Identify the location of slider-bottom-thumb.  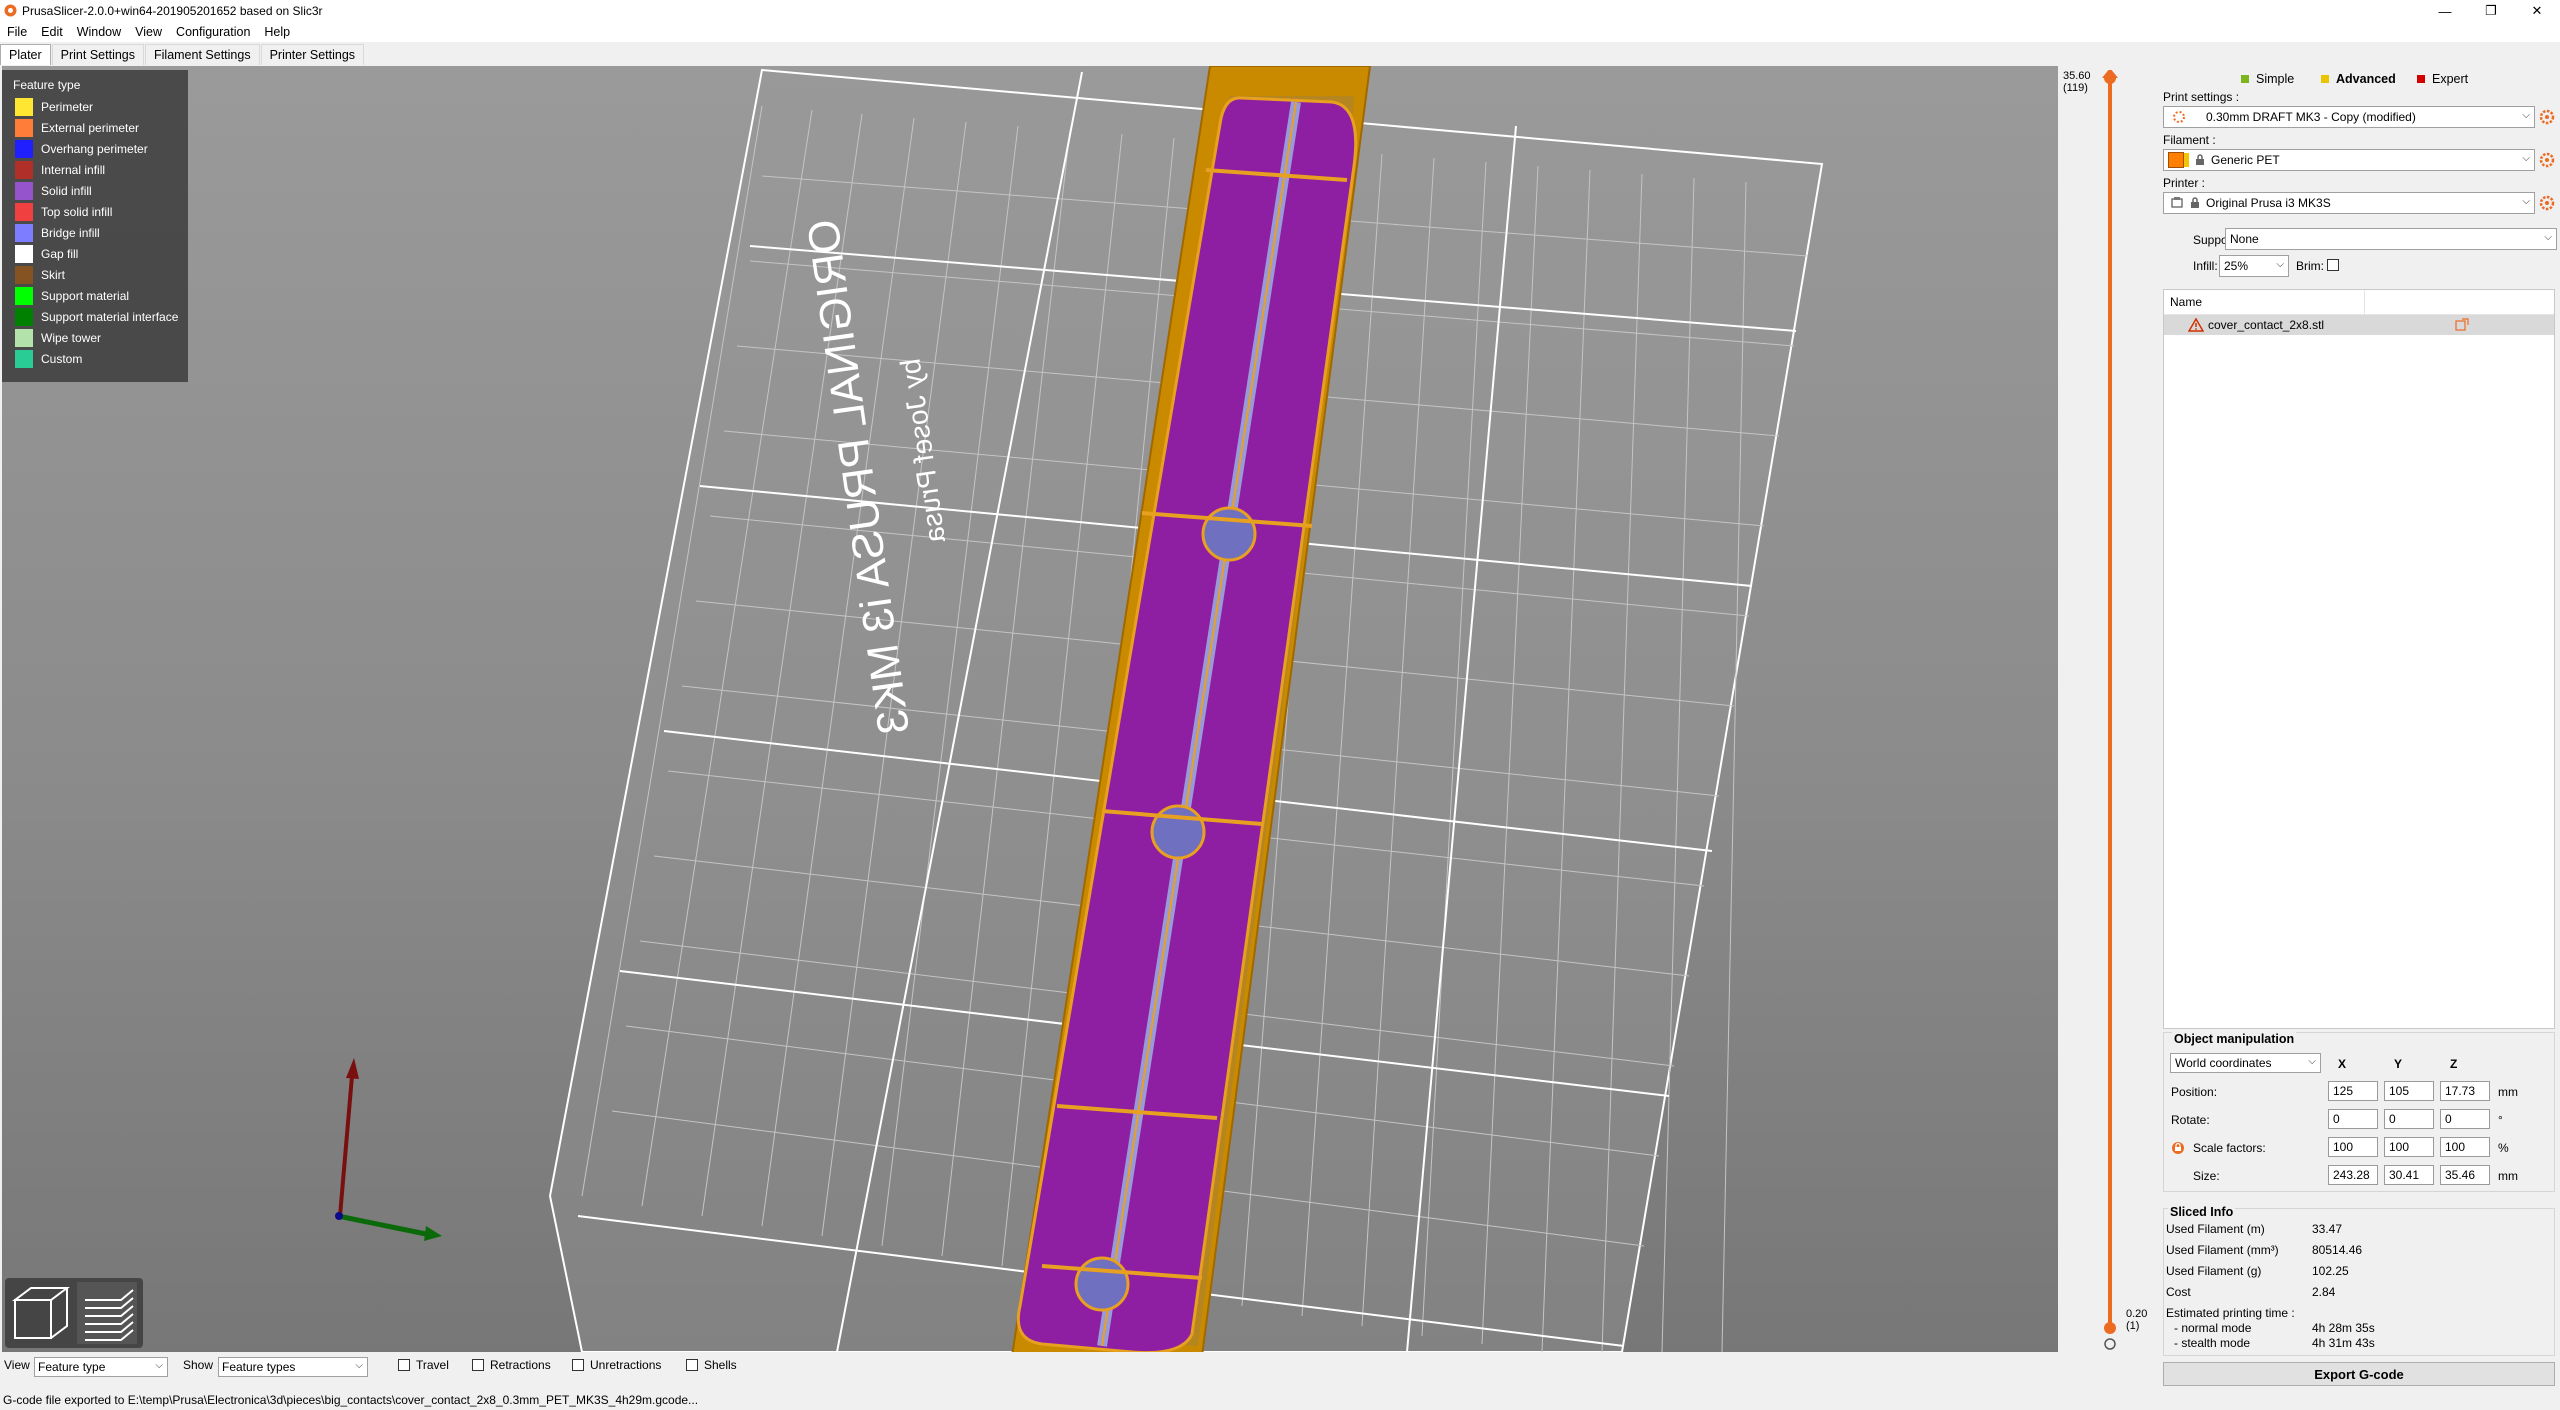
(2110, 1328).